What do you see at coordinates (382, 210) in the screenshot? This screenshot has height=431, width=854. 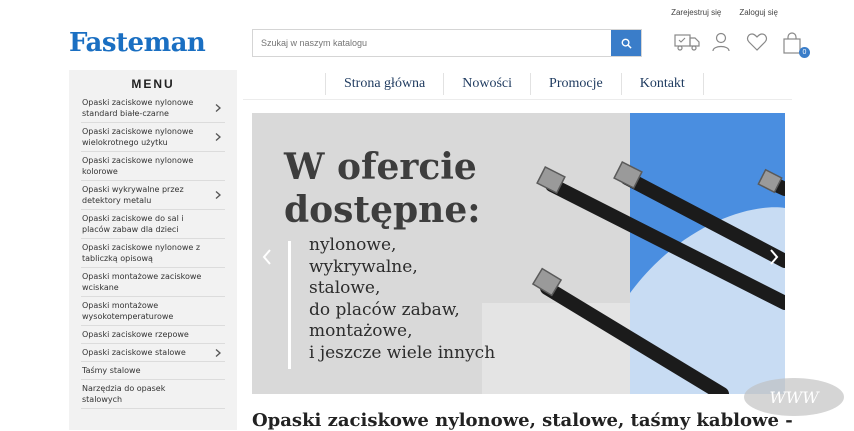 I see `hero-title-line-2: dostępne:` at bounding box center [382, 210].